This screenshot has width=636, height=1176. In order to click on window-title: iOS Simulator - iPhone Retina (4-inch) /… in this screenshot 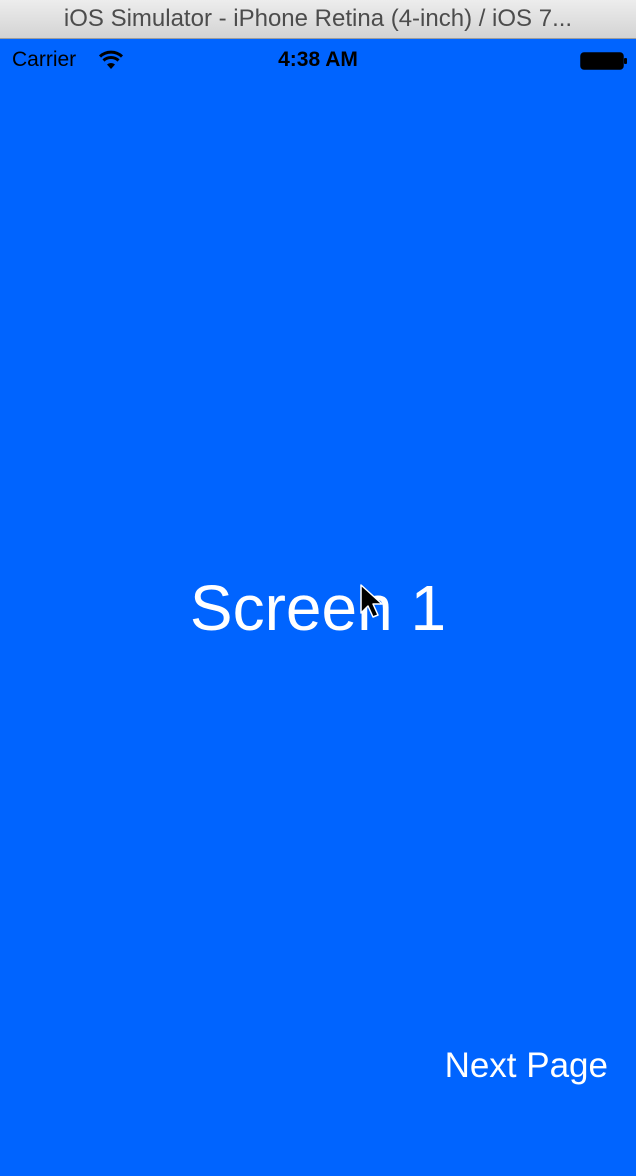, I will do `click(318, 18)`.